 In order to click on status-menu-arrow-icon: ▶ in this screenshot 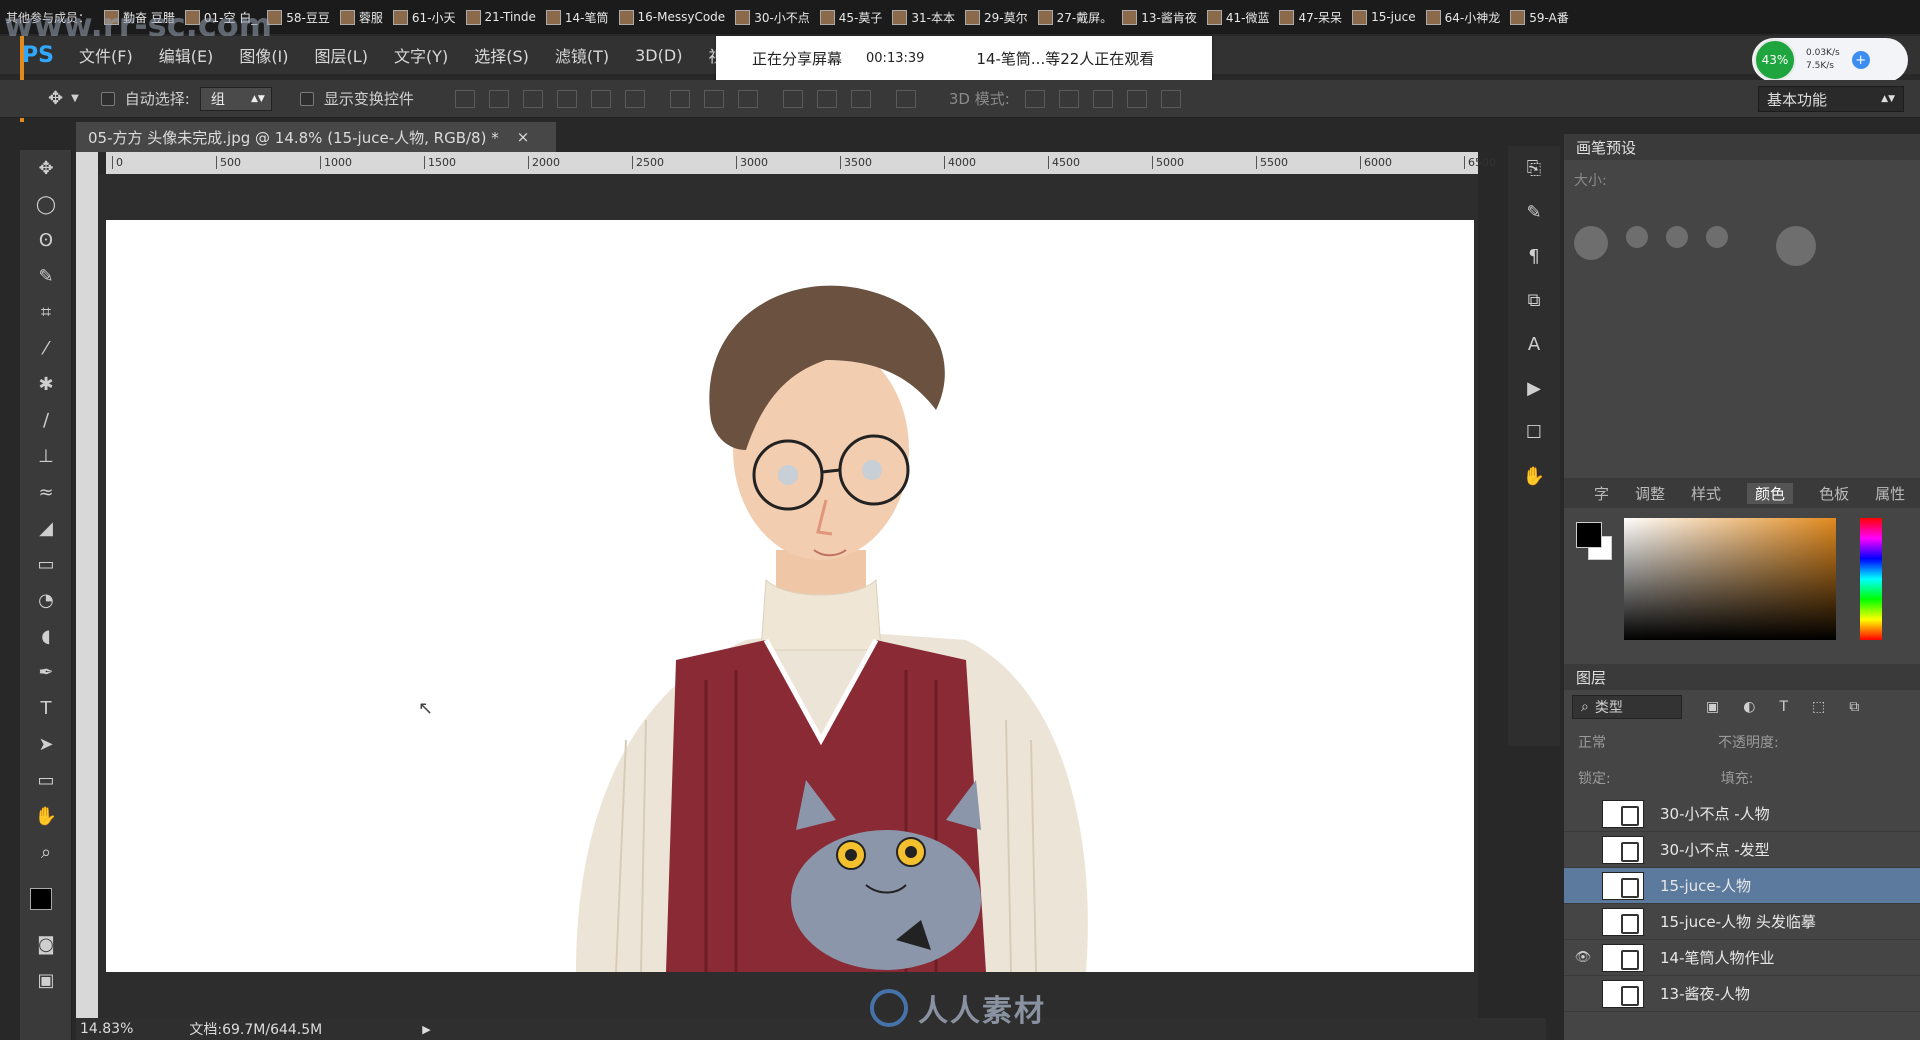, I will do `click(426, 1029)`.